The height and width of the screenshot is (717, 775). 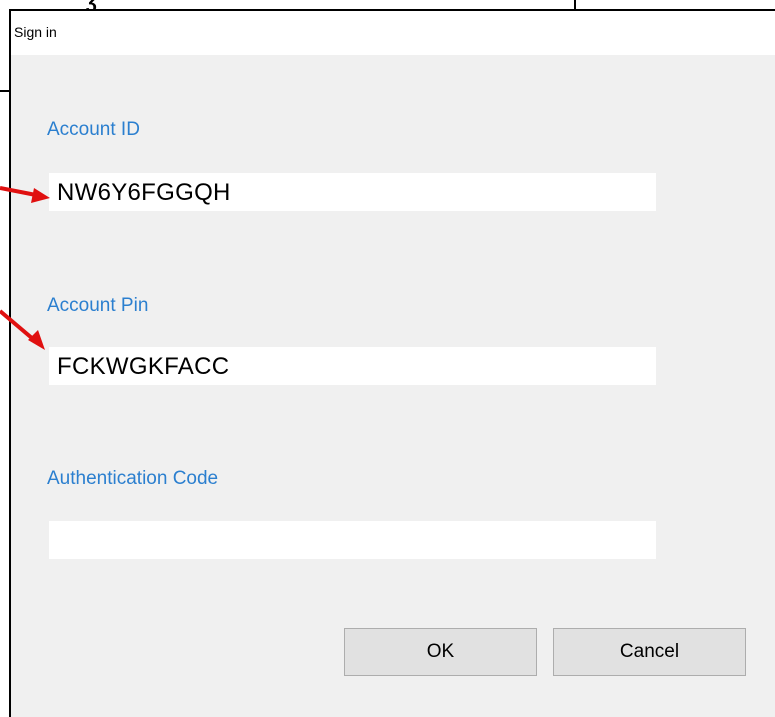 What do you see at coordinates (352, 192) in the screenshot?
I see `account-id-input` at bounding box center [352, 192].